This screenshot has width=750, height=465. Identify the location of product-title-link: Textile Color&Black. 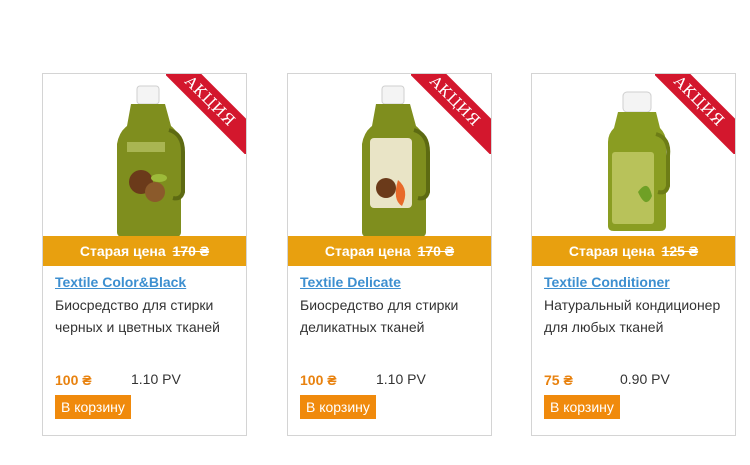
(120, 282).